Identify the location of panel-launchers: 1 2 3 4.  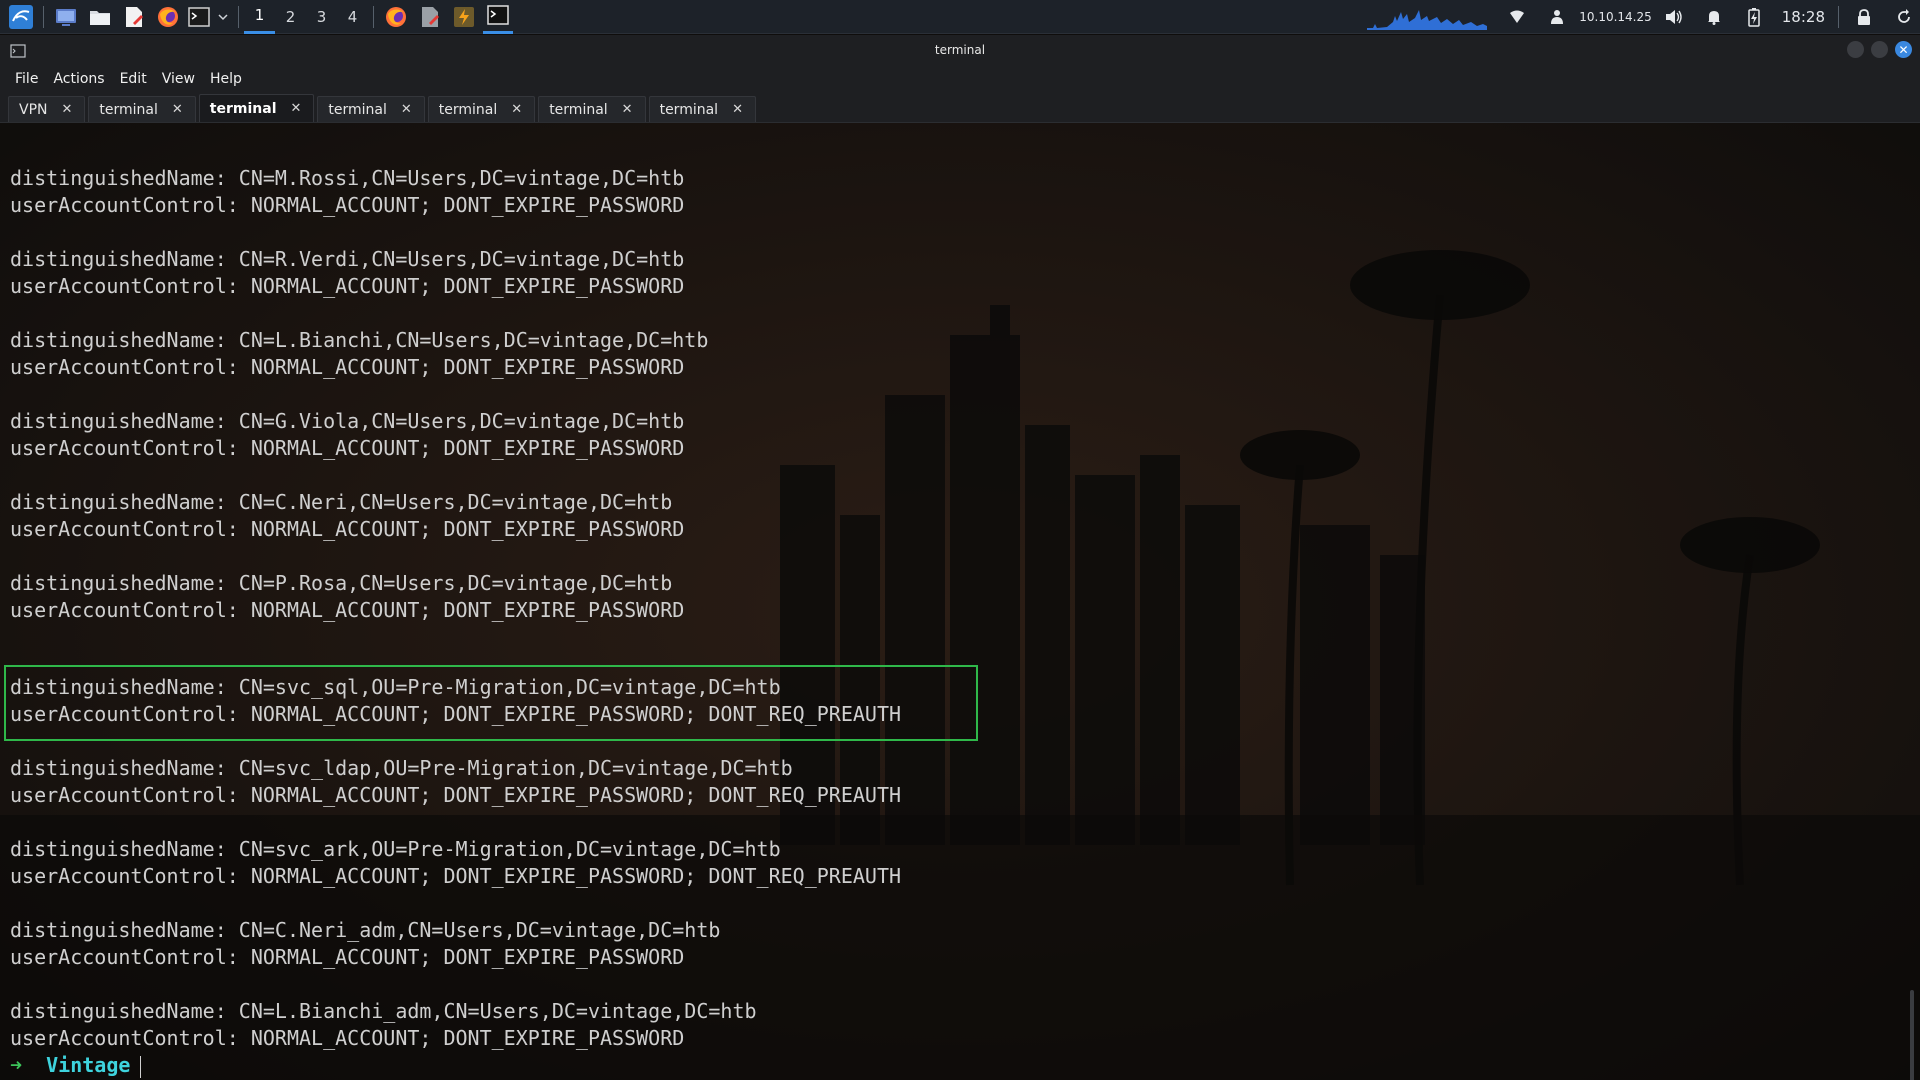
(257, 17).